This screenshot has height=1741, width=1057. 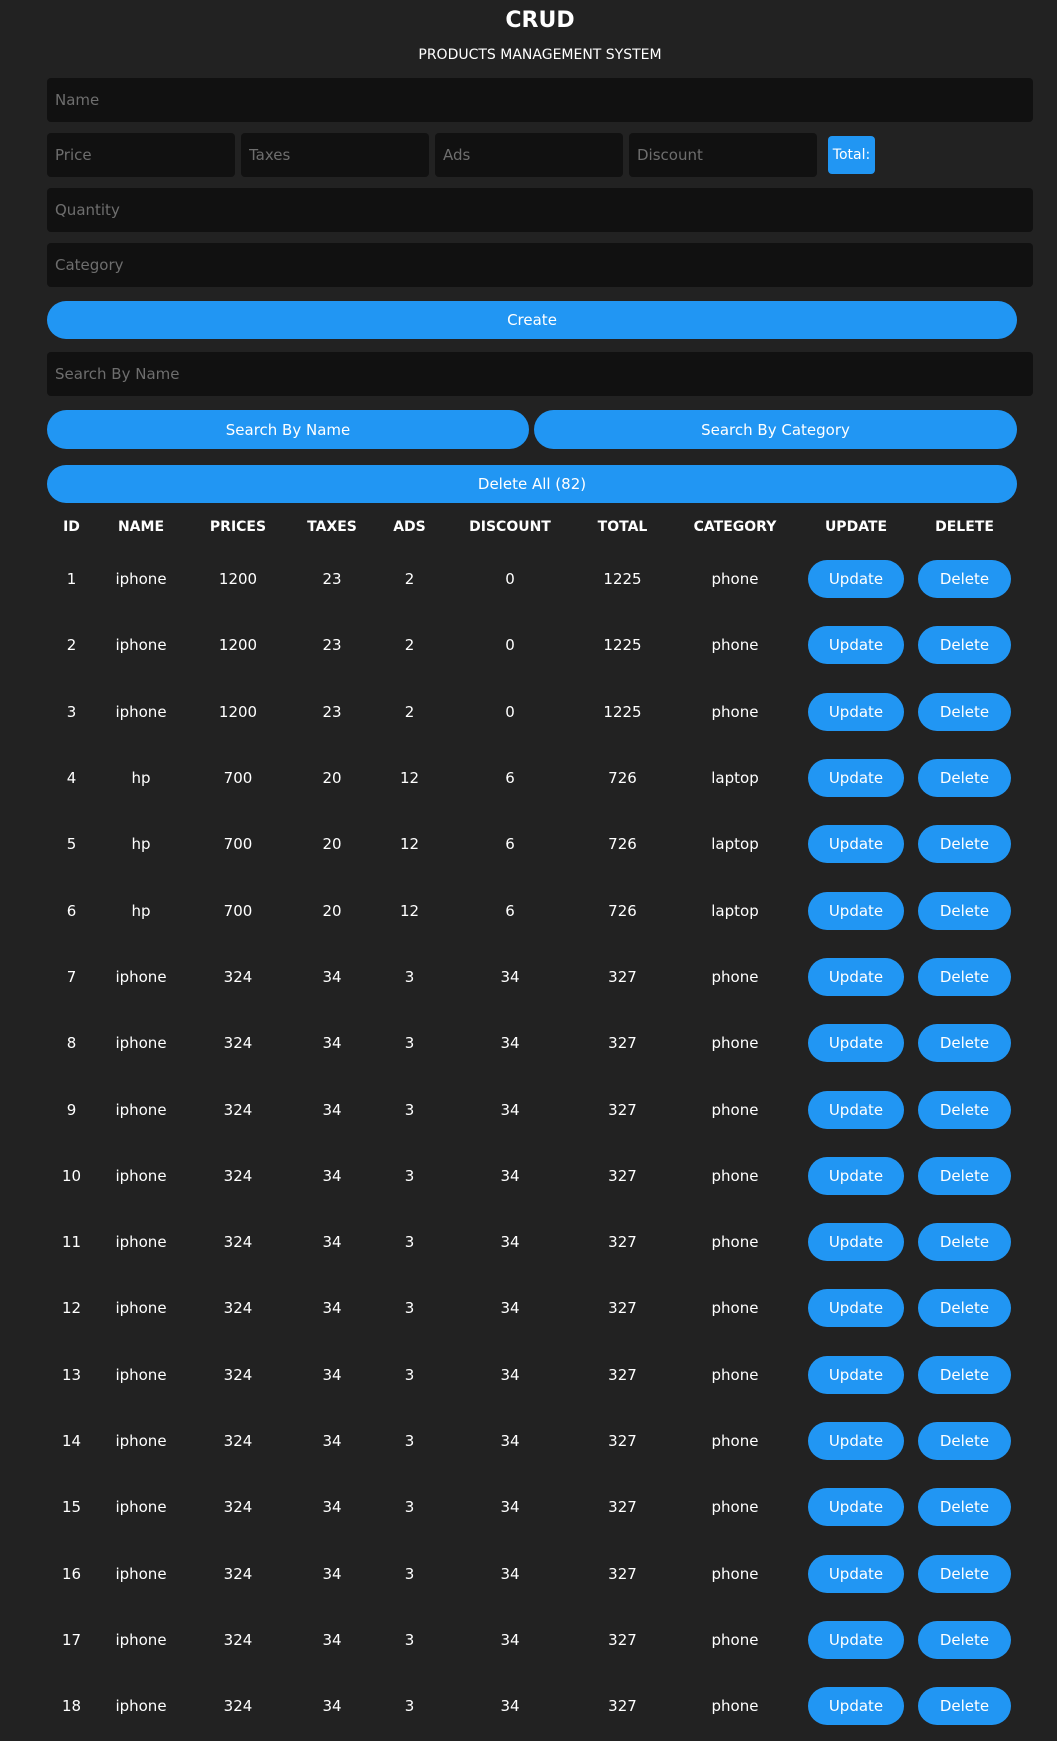 I want to click on delete-all-button: Delete All (82), so click(x=532, y=484).